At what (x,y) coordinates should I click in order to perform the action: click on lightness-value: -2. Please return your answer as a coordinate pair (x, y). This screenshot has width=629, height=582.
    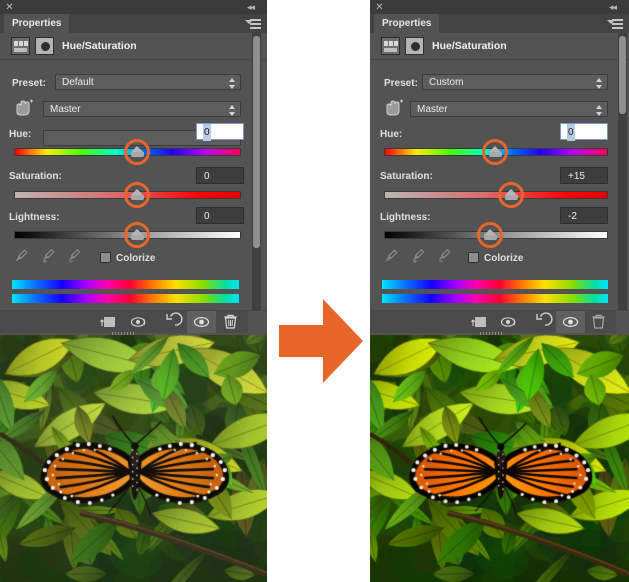
    Looking at the image, I should click on (572, 216).